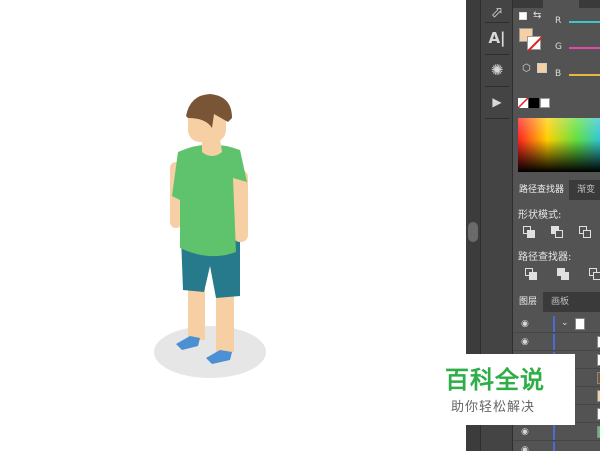 The height and width of the screenshot is (451, 600). I want to click on cube-icon: ⬡, so click(526, 68).